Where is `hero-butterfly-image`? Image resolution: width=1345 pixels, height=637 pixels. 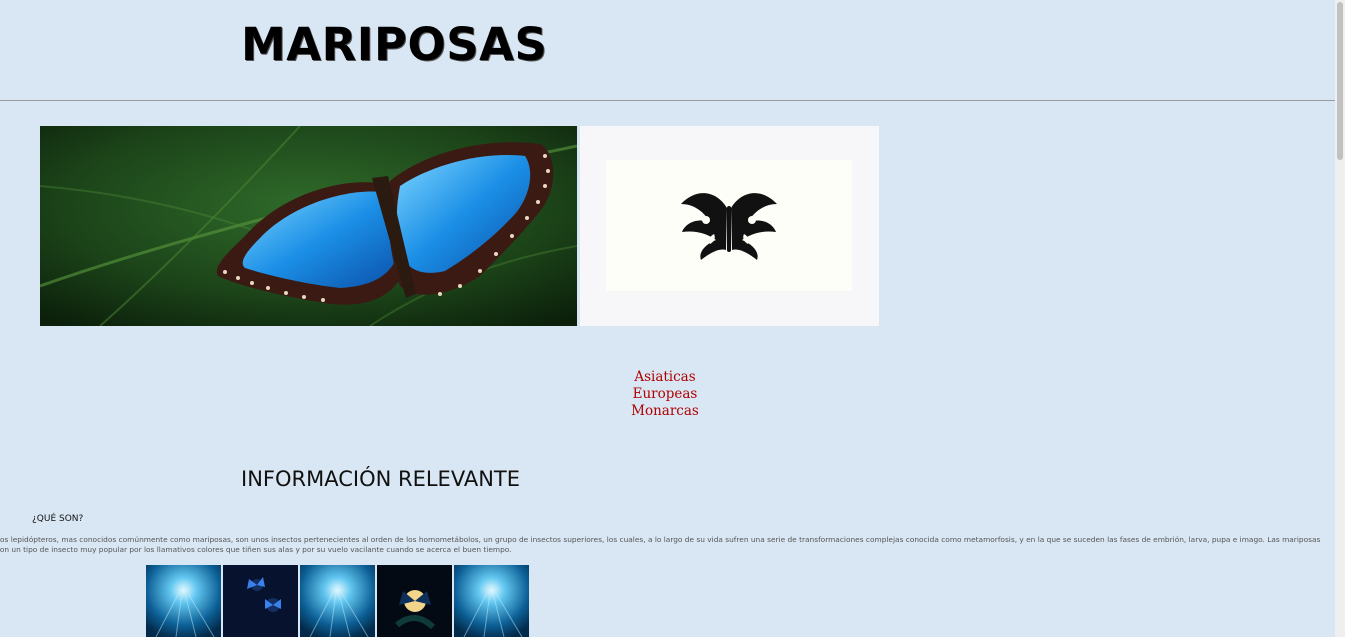 hero-butterfly-image is located at coordinates (308, 226).